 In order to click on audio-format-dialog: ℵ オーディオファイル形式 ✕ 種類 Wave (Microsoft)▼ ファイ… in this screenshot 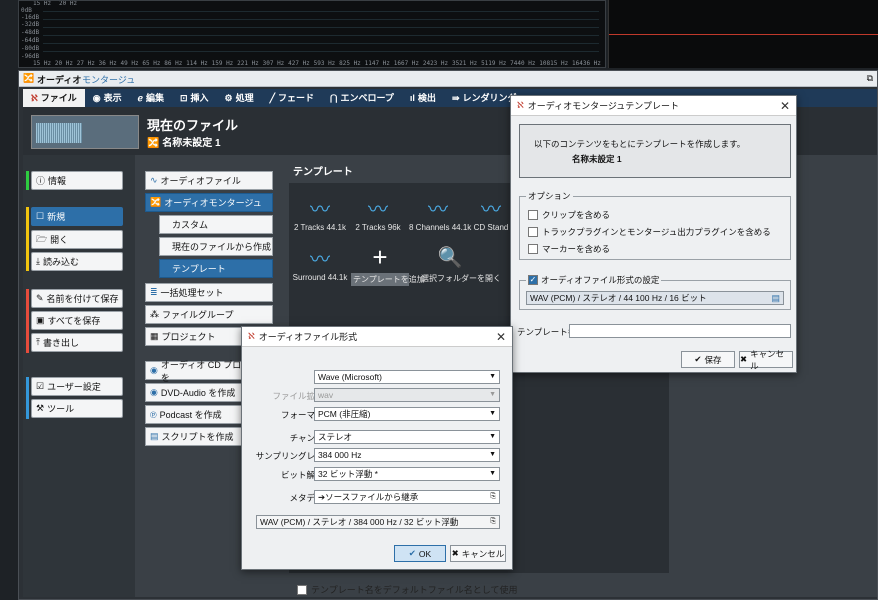, I will do `click(377, 448)`.